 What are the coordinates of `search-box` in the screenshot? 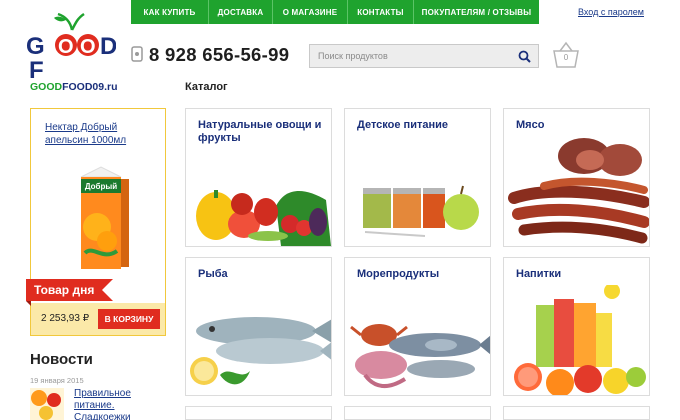 It's located at (424, 56).